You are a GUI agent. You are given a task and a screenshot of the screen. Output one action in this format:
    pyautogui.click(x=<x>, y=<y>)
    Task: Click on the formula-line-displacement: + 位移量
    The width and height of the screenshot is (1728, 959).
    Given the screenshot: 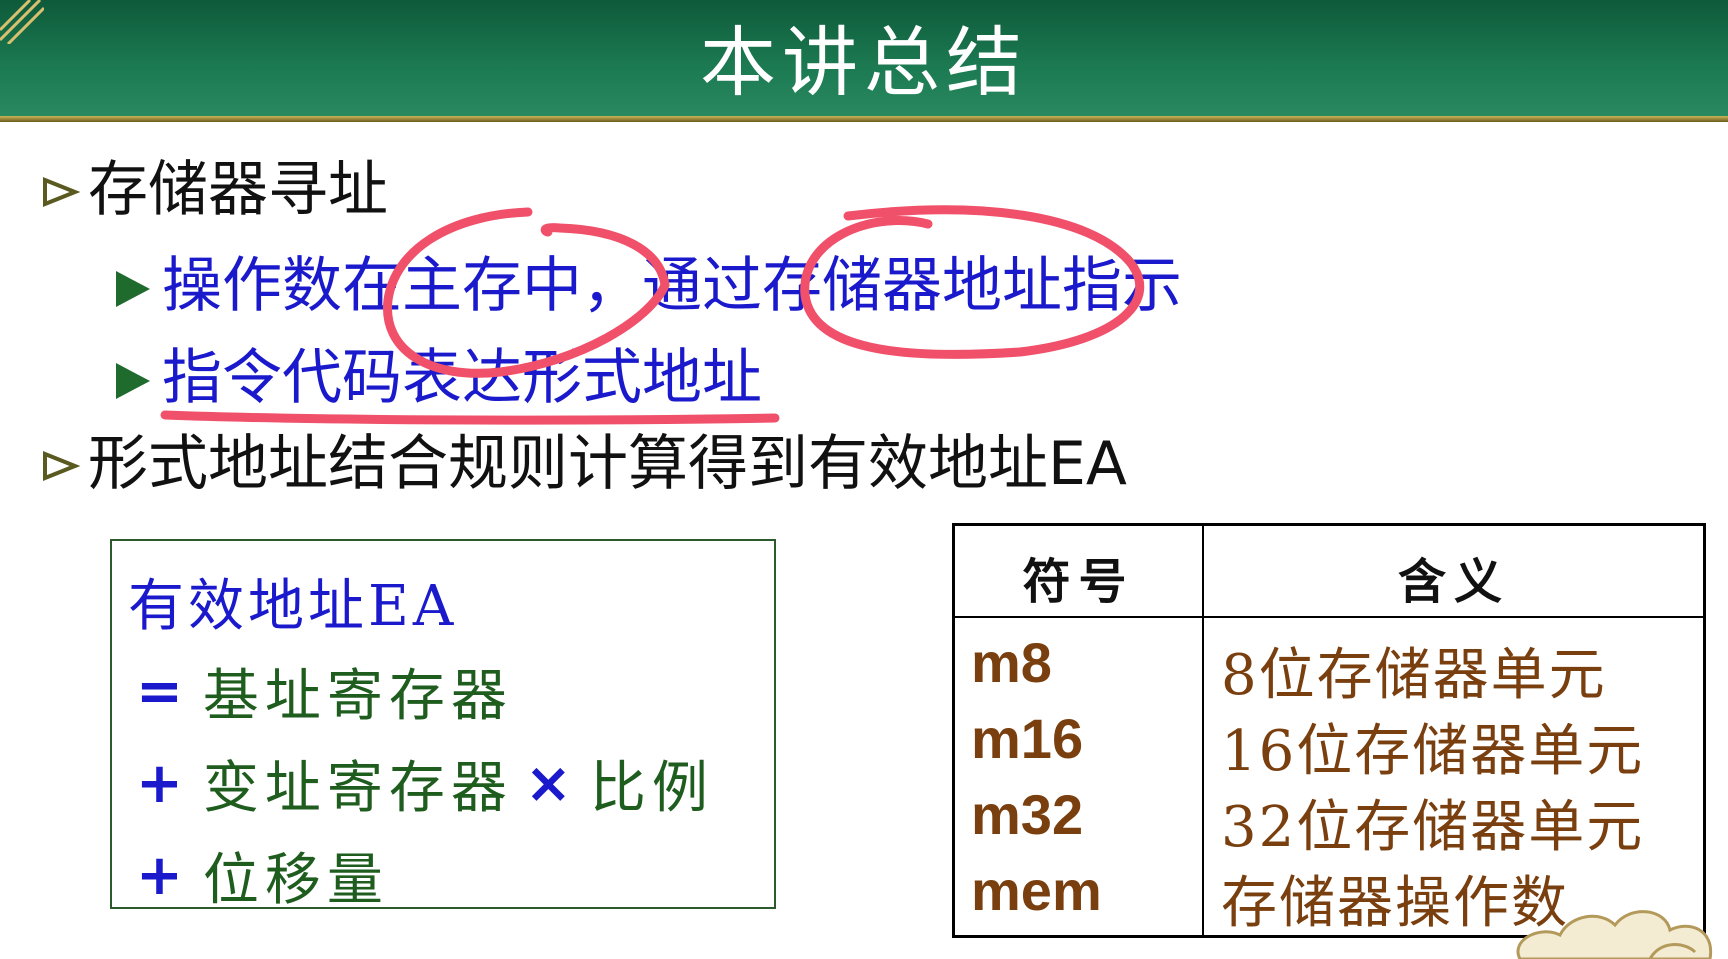 What is the action you would take?
    pyautogui.click(x=262, y=875)
    